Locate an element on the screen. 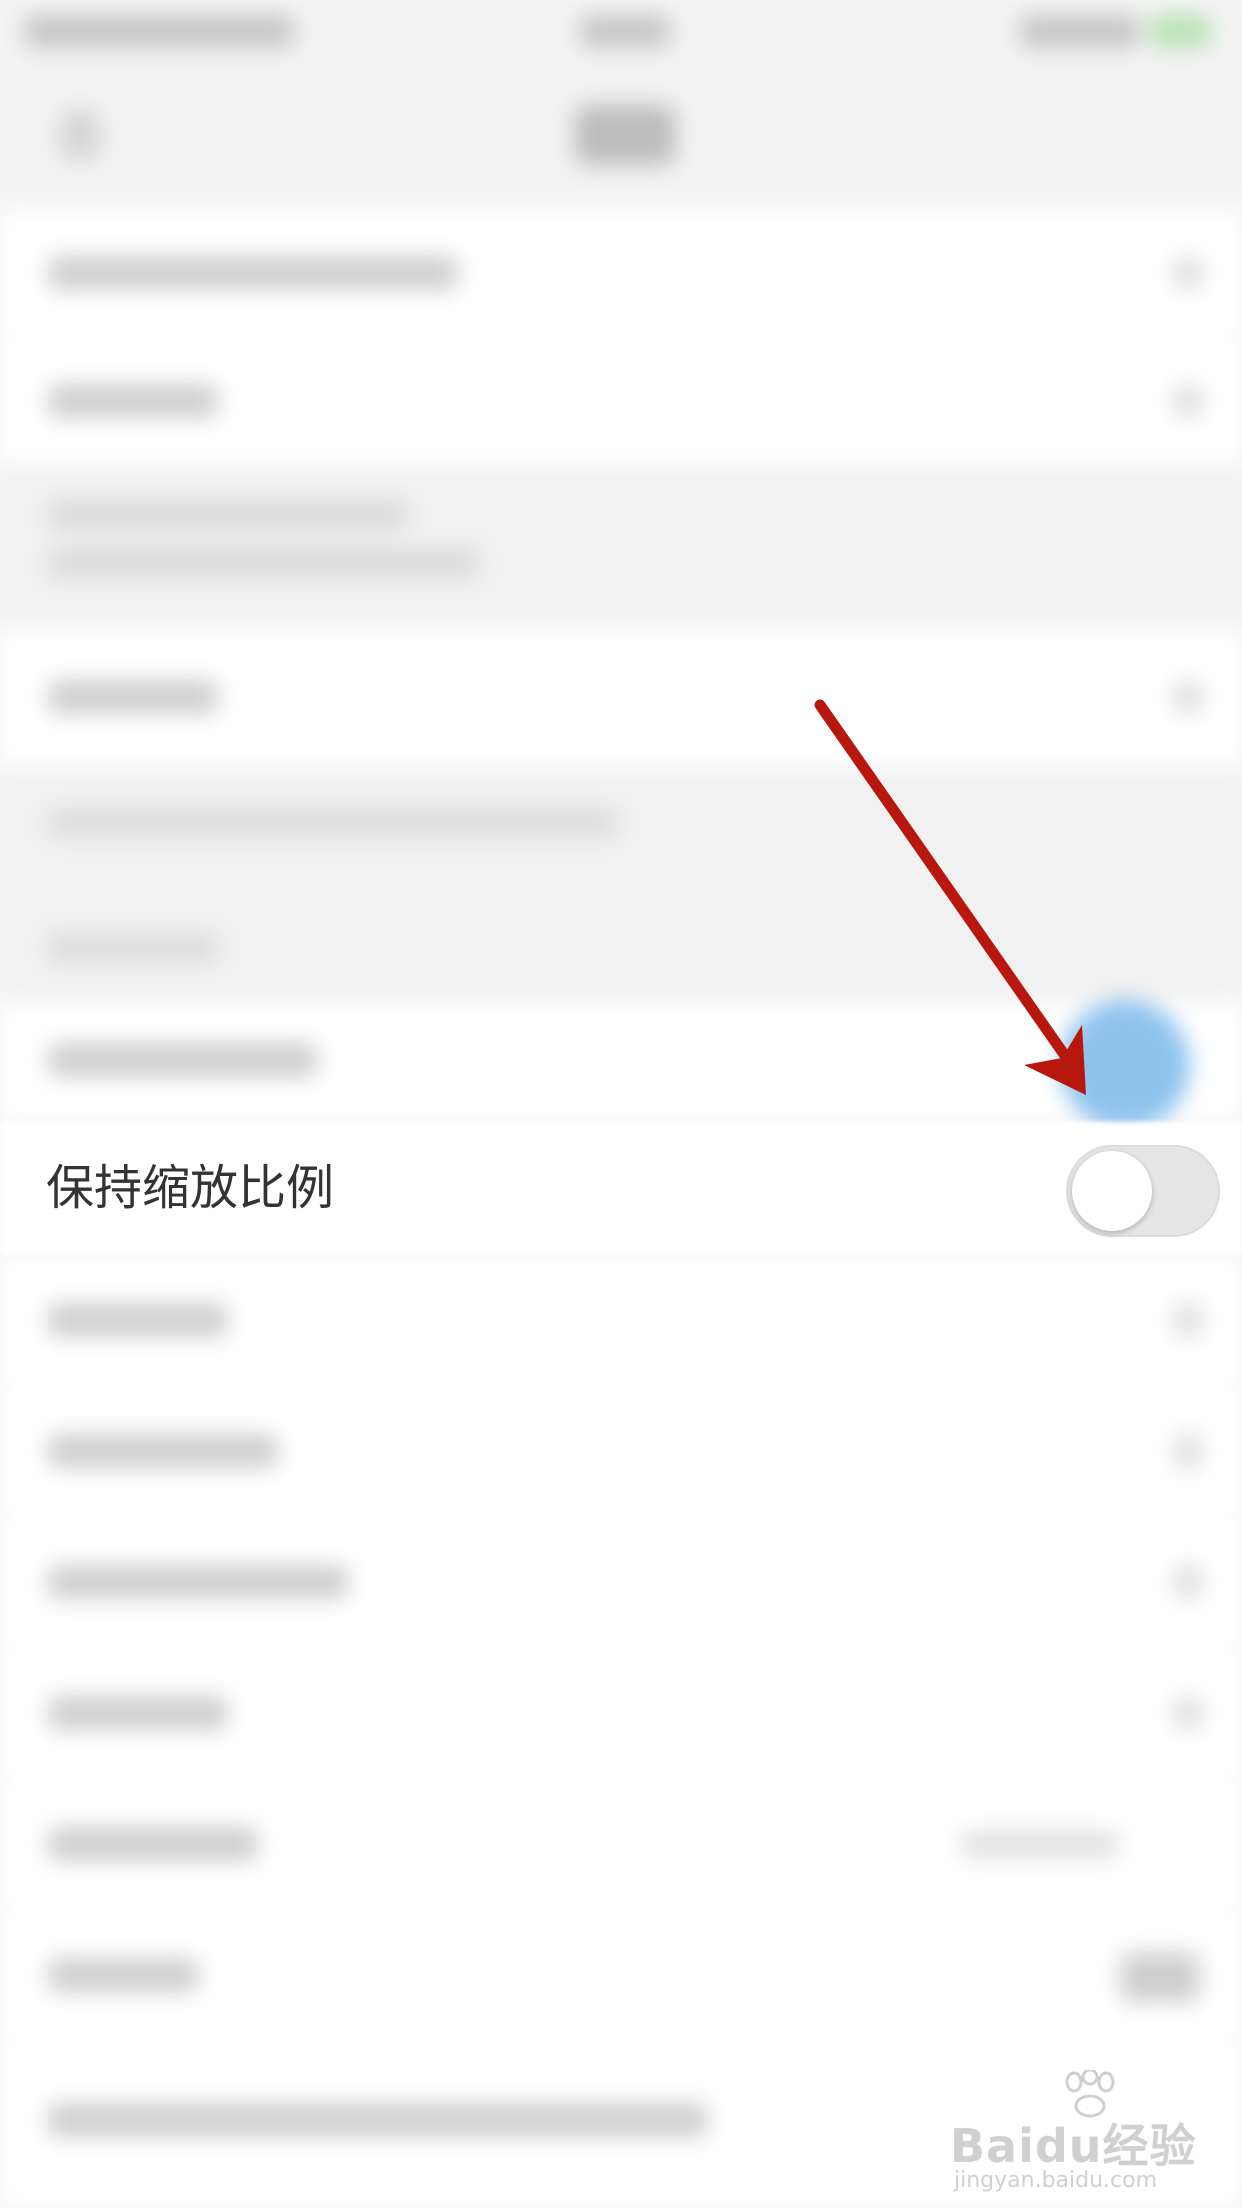 This screenshot has height=2208, width=1242. toggle-knob is located at coordinates (1112, 1191).